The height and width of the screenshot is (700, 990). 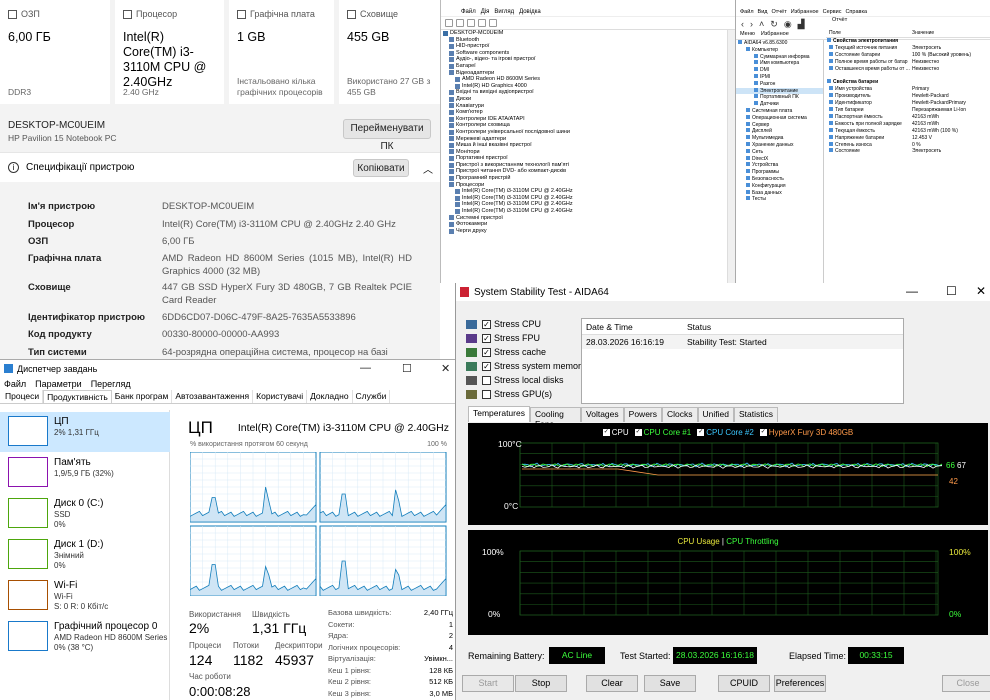 I want to click on aida-tree-item: Конфигурация, so click(x=779, y=186).